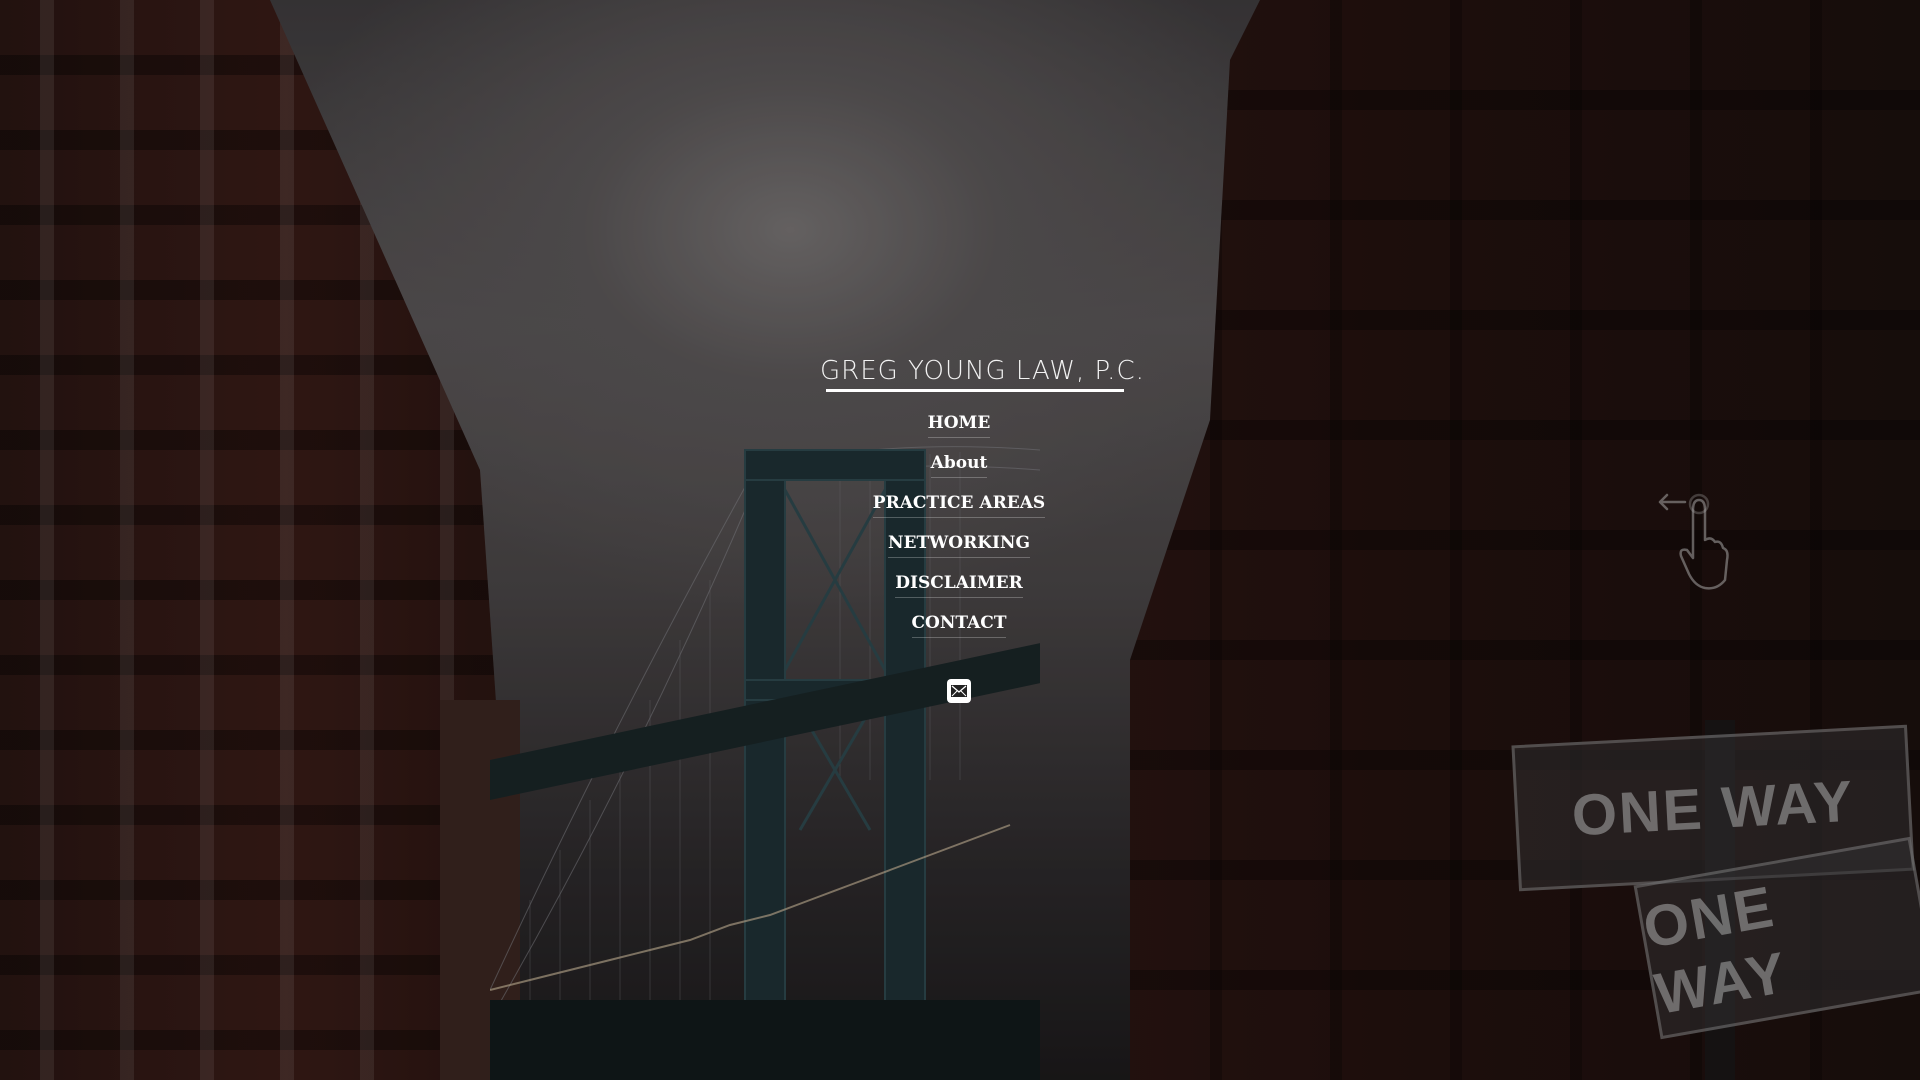 The height and width of the screenshot is (1080, 1920). I want to click on nav-item-about: About, so click(959, 465).